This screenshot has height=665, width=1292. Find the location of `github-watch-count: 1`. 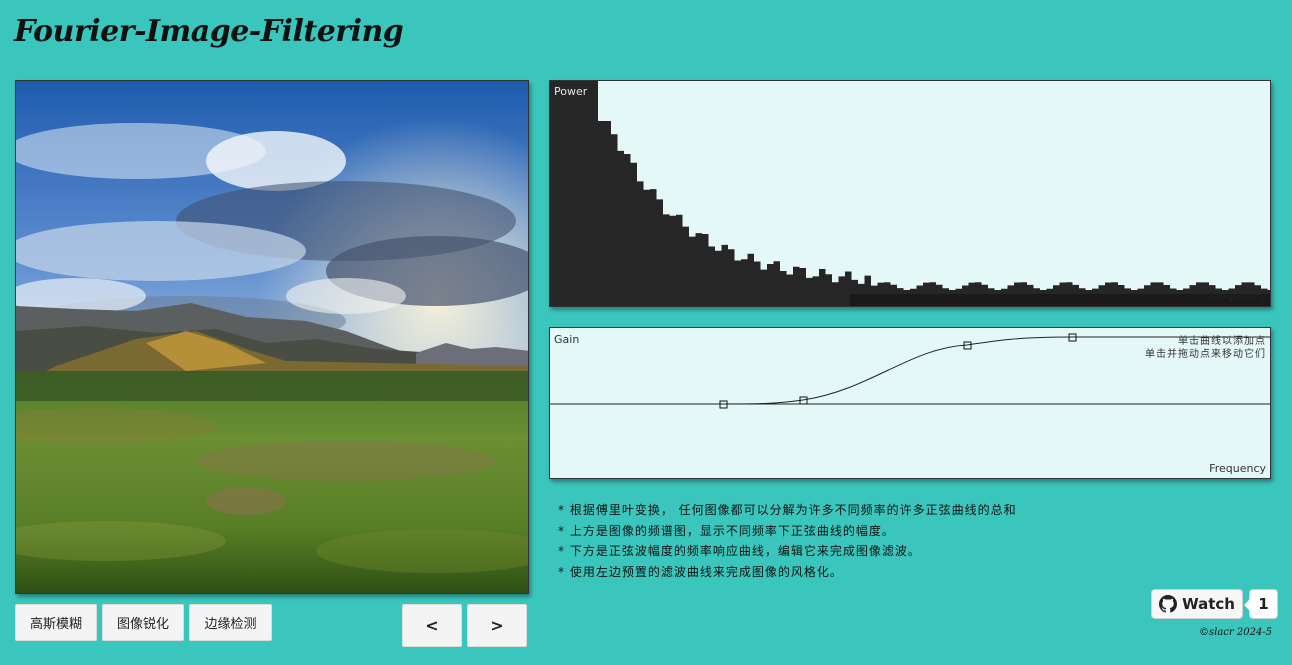

github-watch-count: 1 is located at coordinates (1261, 604).